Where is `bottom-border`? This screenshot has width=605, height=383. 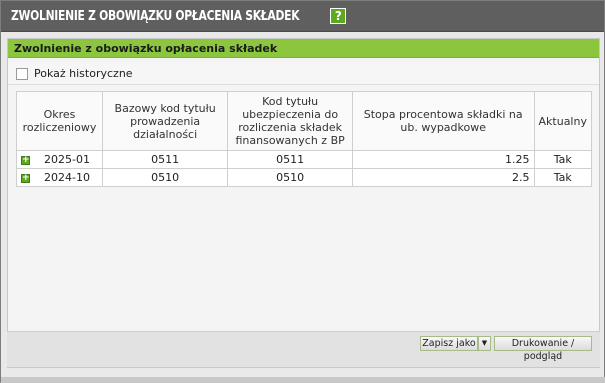
bottom-border is located at coordinates (303, 380).